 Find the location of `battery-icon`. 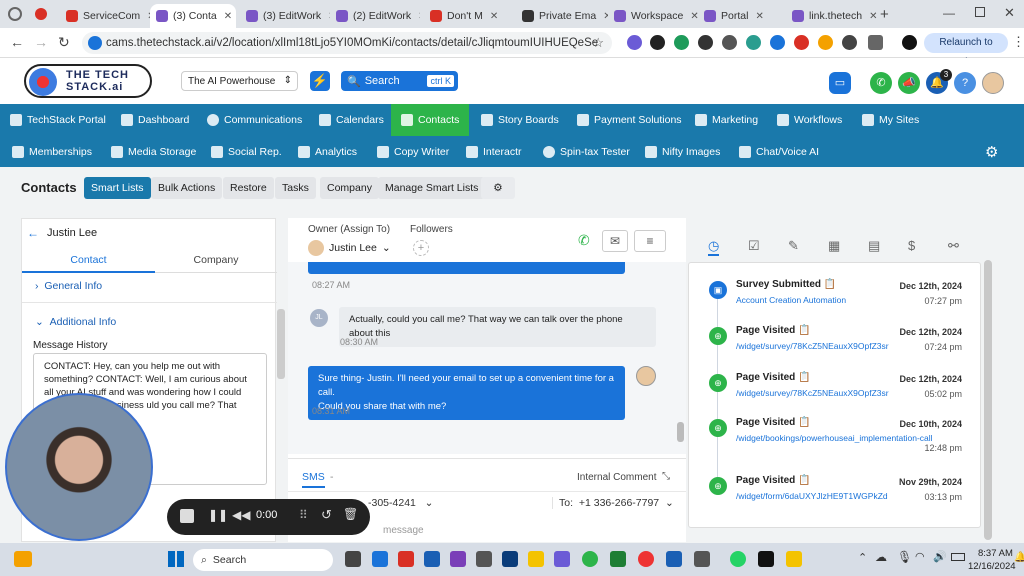

battery-icon is located at coordinates (958, 557).